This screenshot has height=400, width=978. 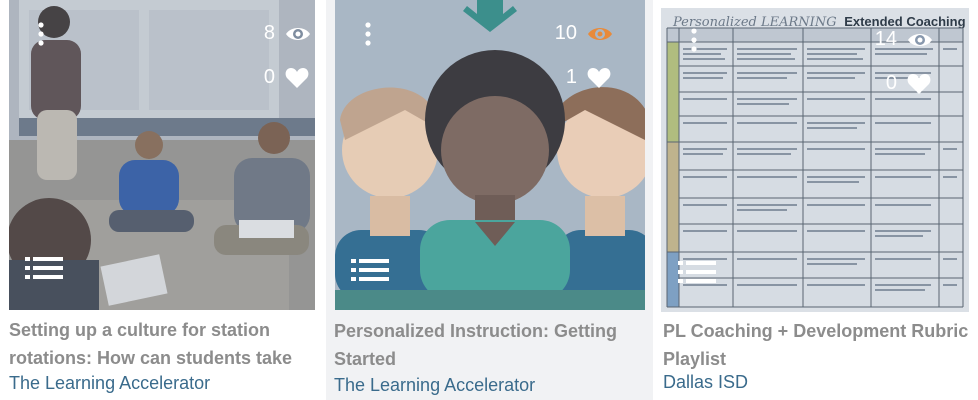 I want to click on views-stat: 14, so click(x=904, y=39).